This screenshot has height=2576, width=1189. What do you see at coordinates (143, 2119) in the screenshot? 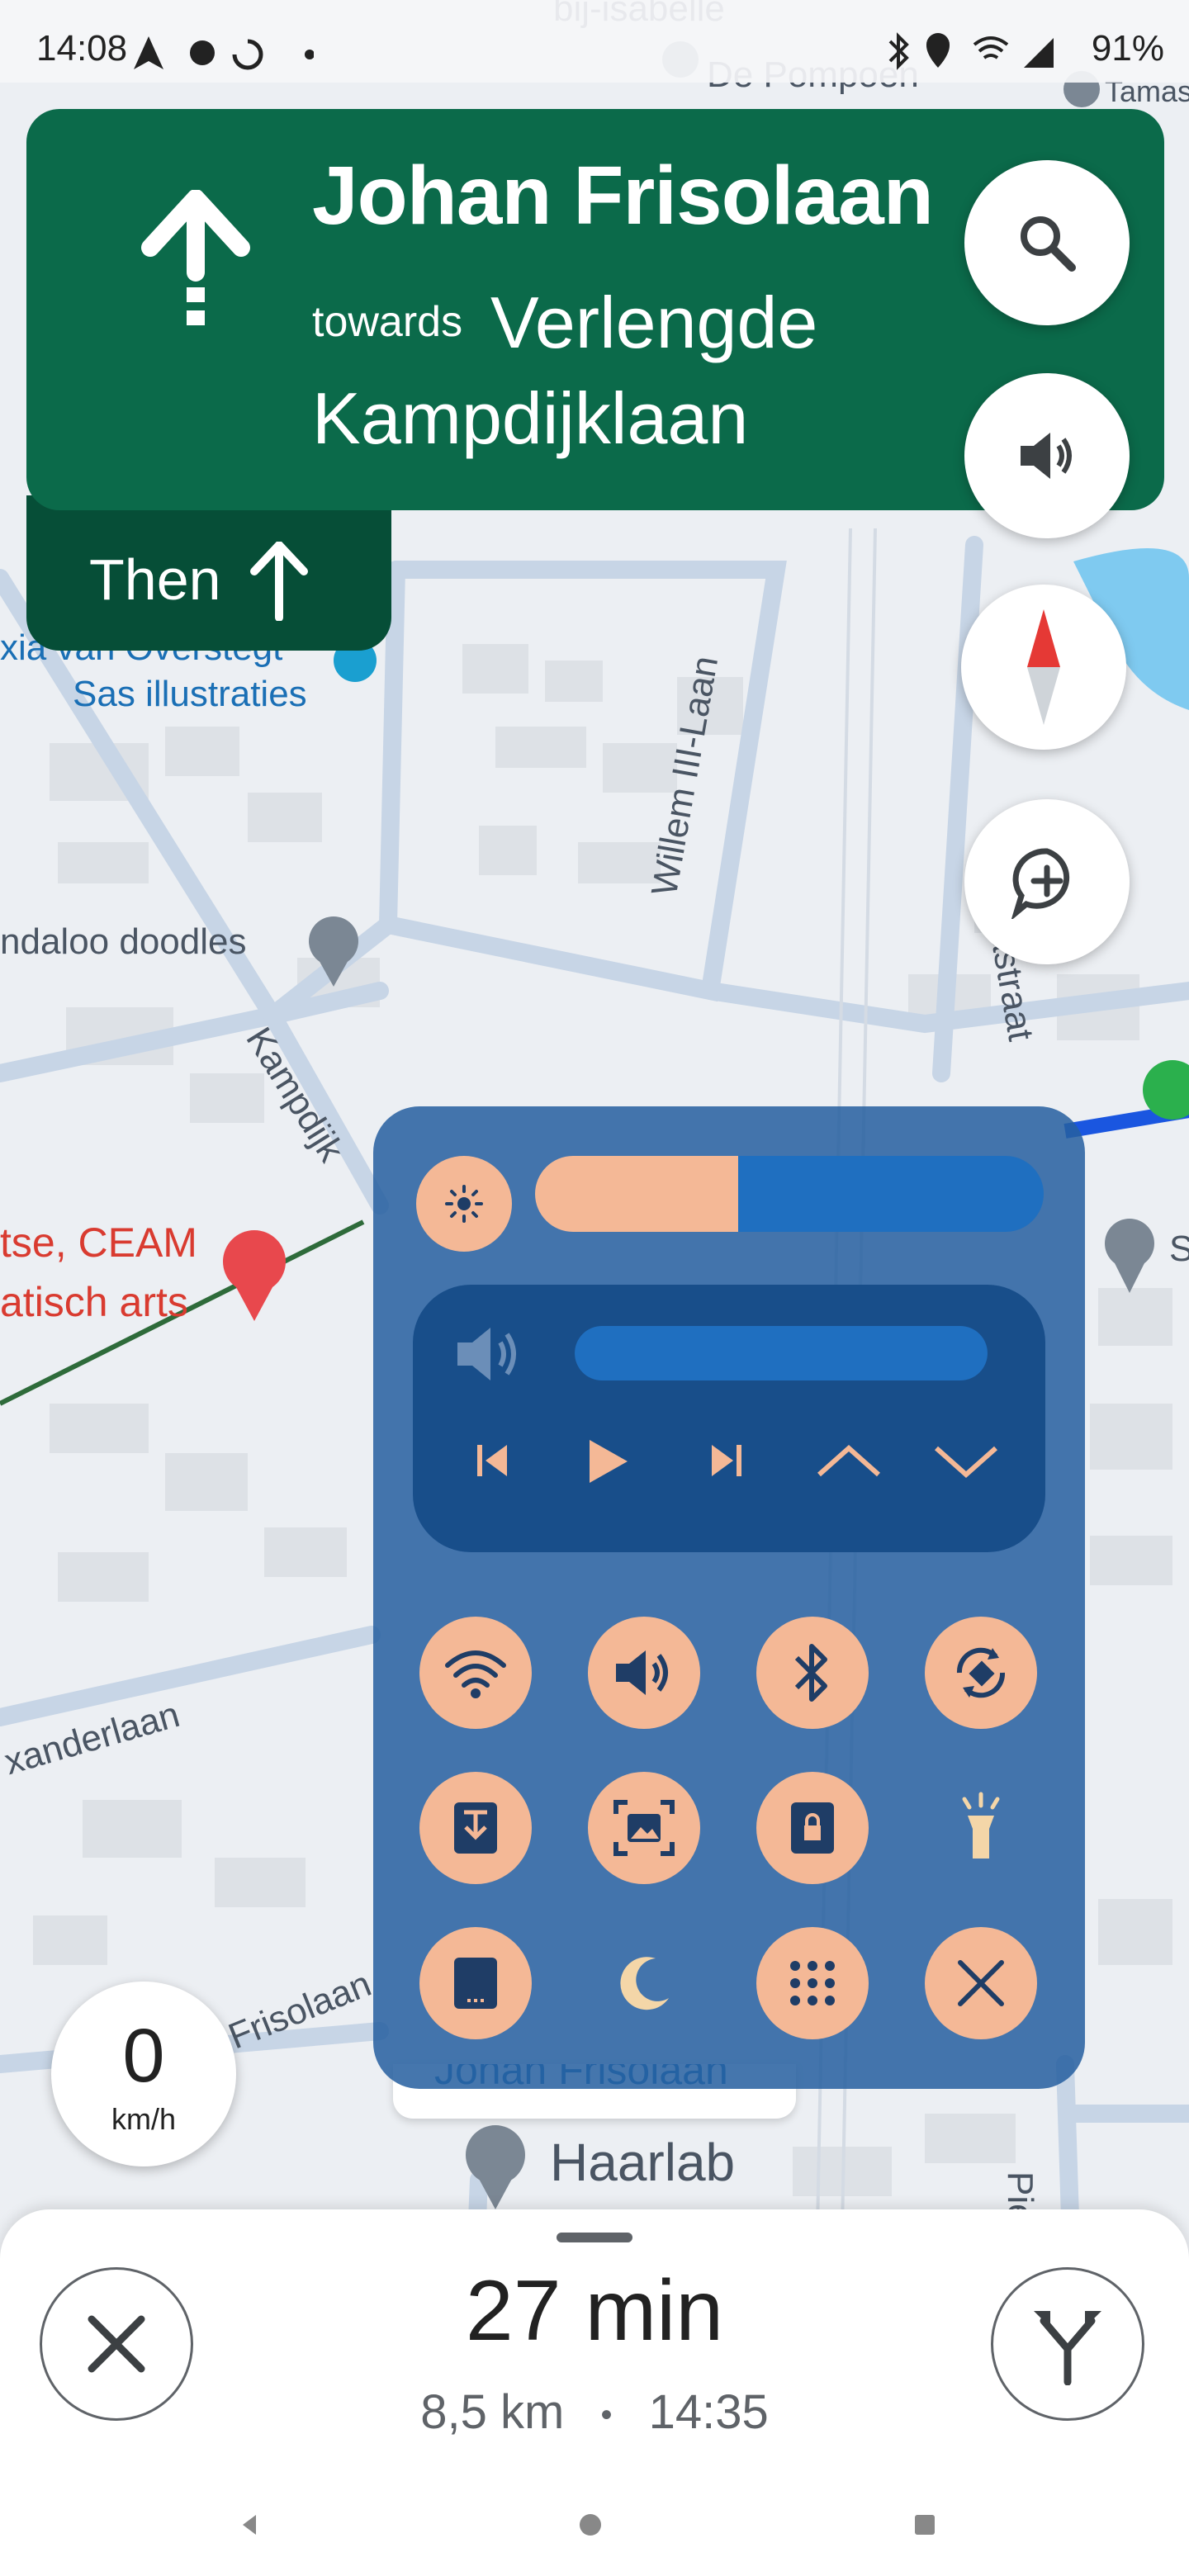
I see `speed-unit: km/h` at bounding box center [143, 2119].